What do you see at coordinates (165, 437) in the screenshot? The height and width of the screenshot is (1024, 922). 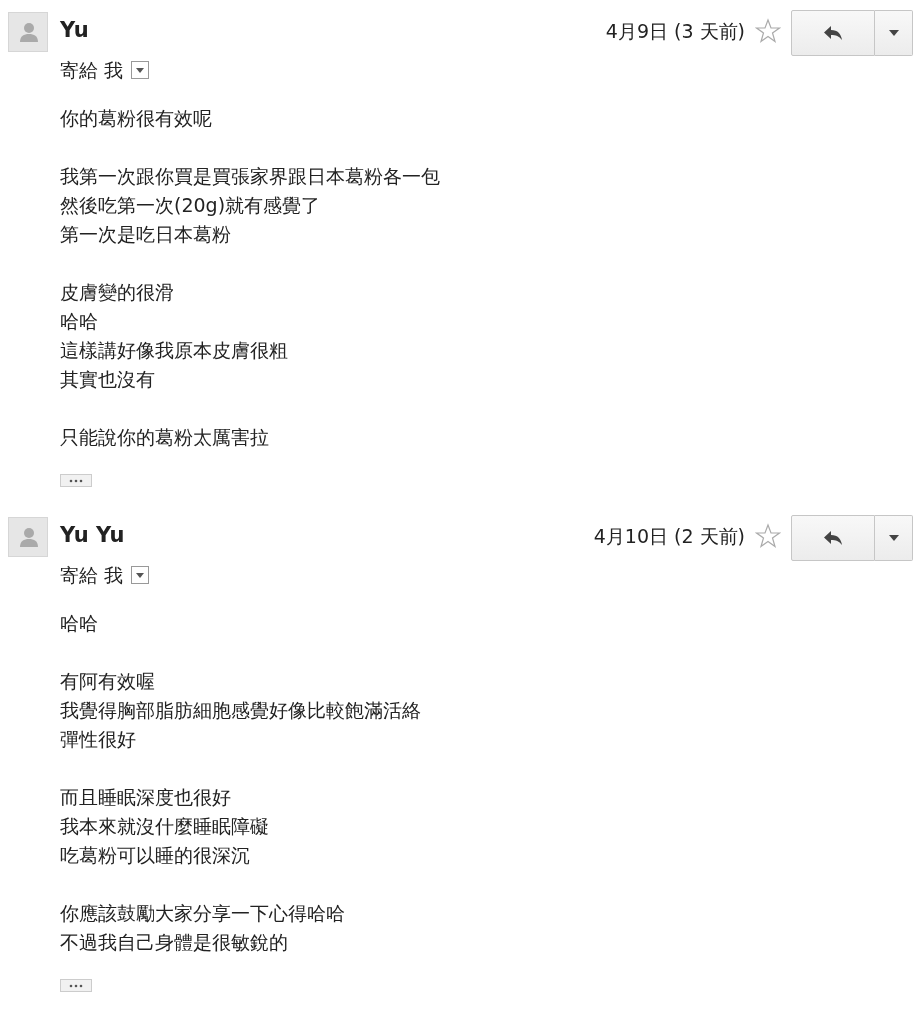 I see `message-line: 只能說你的葛粉太厲害拉` at bounding box center [165, 437].